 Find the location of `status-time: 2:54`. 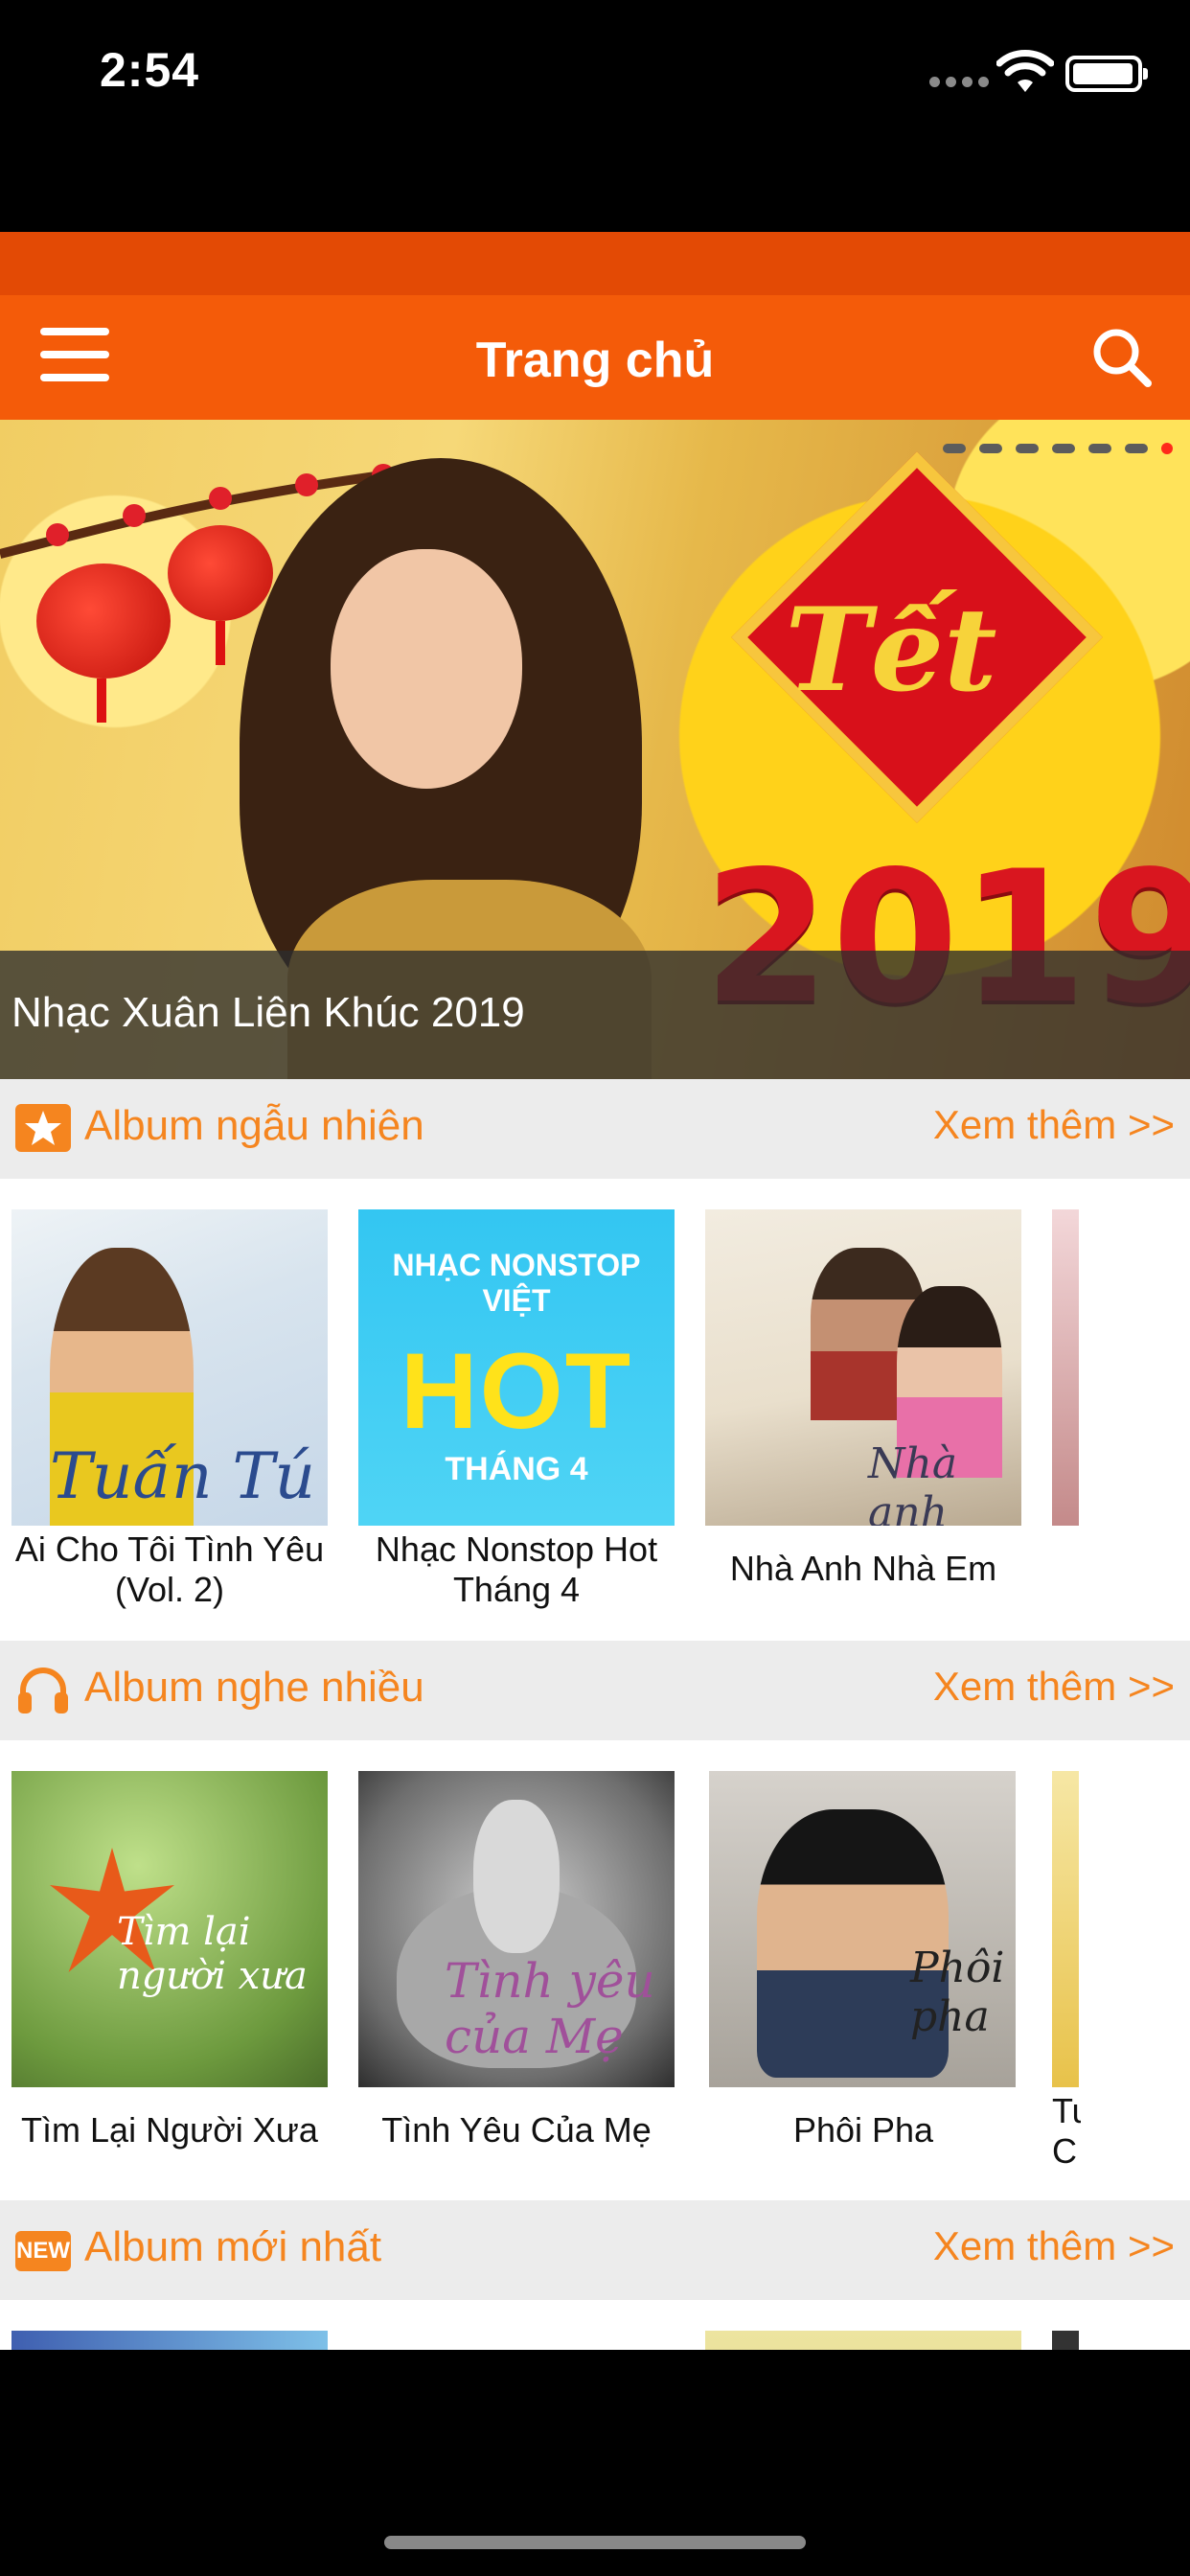

status-time: 2:54 is located at coordinates (150, 70).